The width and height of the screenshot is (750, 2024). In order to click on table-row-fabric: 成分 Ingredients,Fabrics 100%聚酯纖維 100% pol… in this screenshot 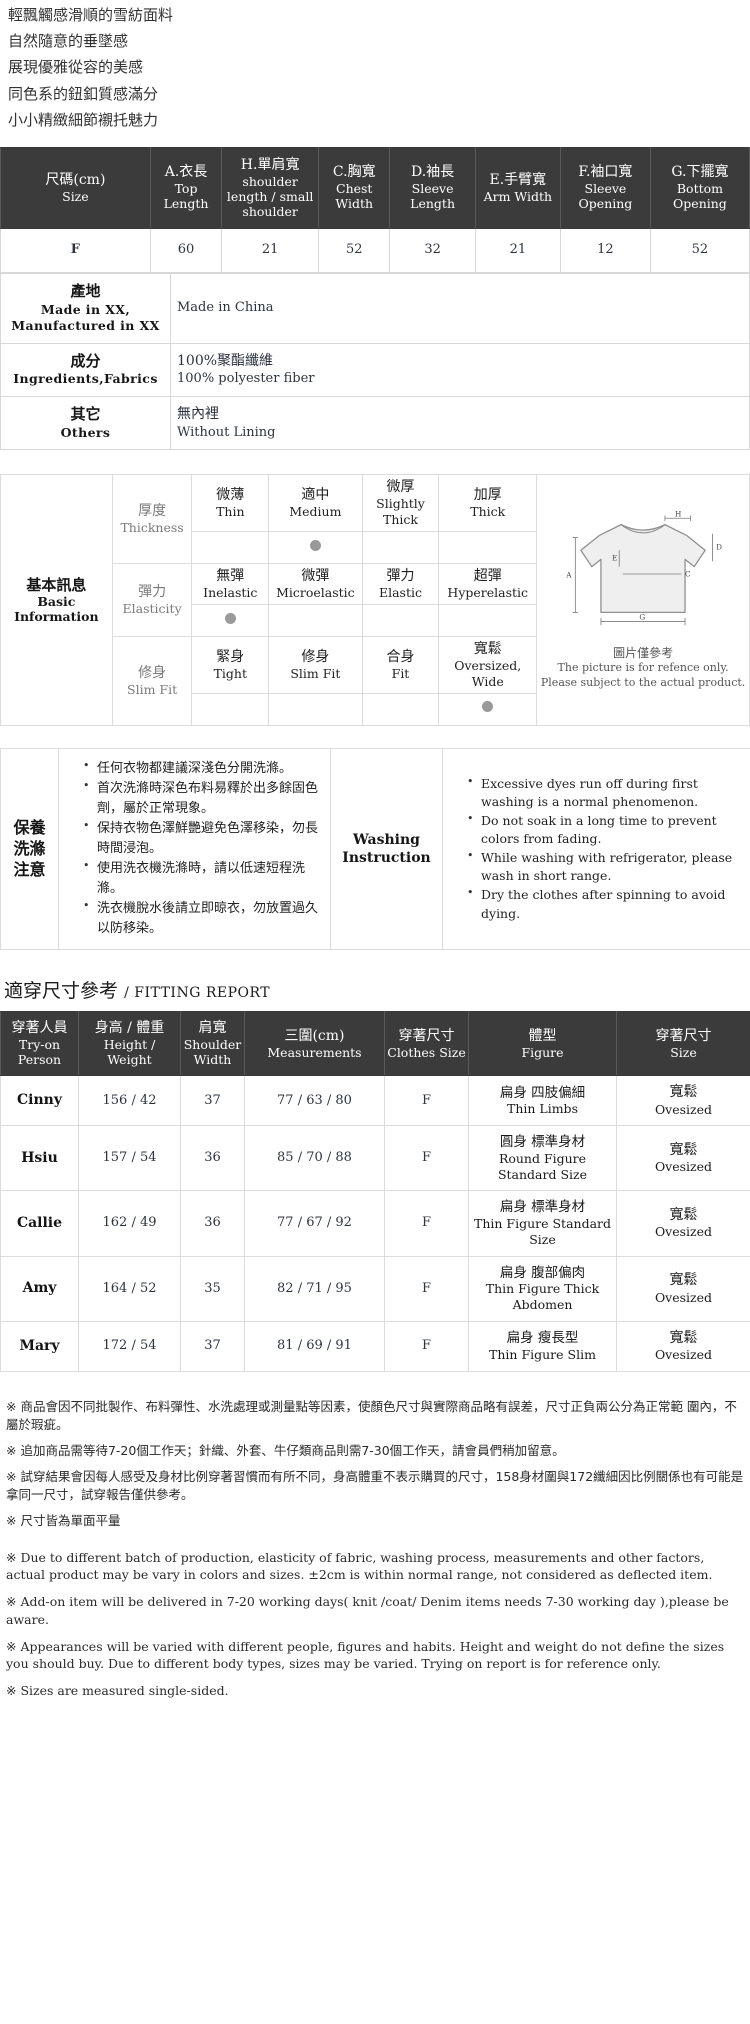, I will do `click(375, 369)`.